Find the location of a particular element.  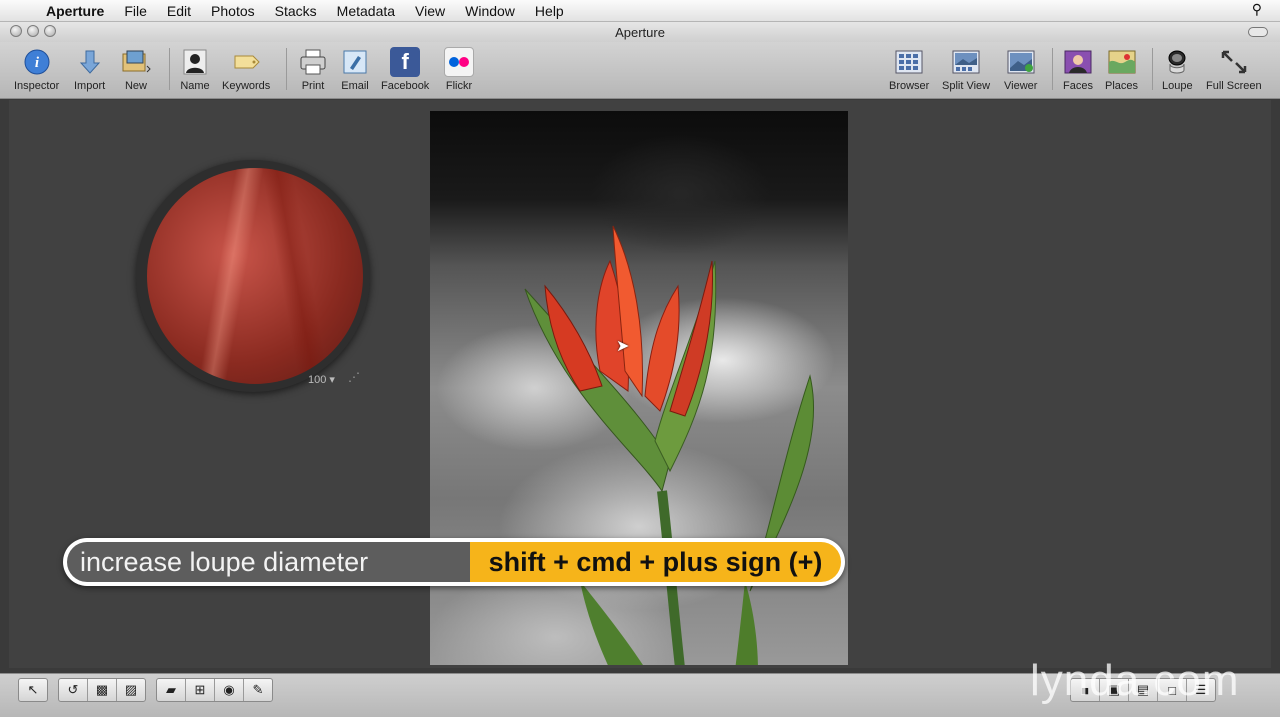

keywords-button: Keywords is located at coordinates (246, 69).